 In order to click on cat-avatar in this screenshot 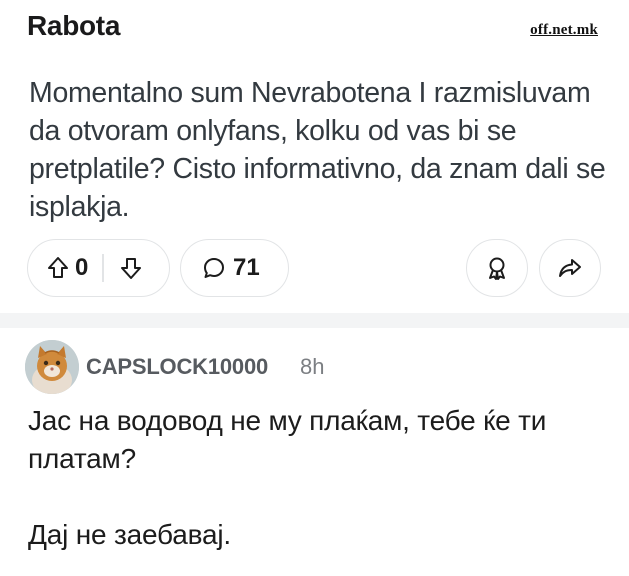, I will do `click(52, 367)`.